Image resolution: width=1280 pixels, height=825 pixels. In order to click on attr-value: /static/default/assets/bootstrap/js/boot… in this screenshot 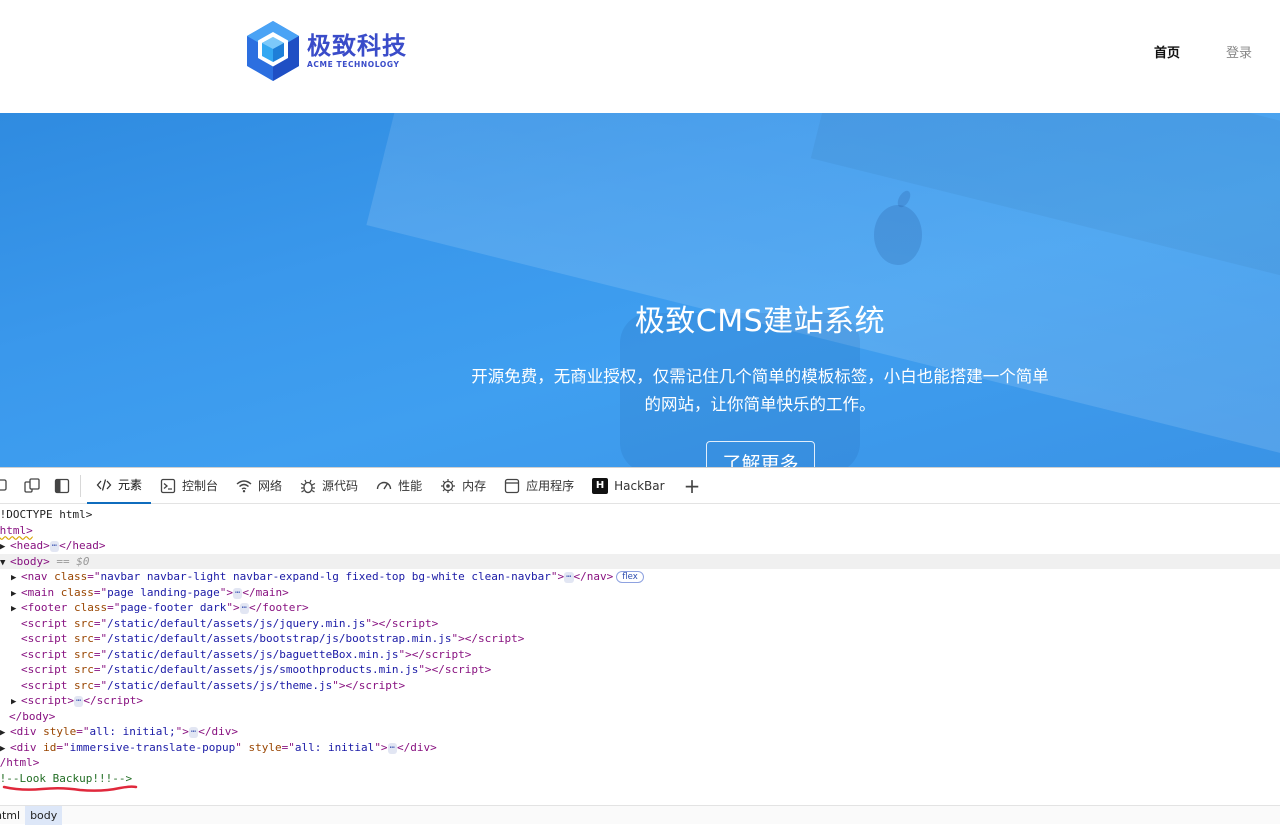, I will do `click(279, 638)`.